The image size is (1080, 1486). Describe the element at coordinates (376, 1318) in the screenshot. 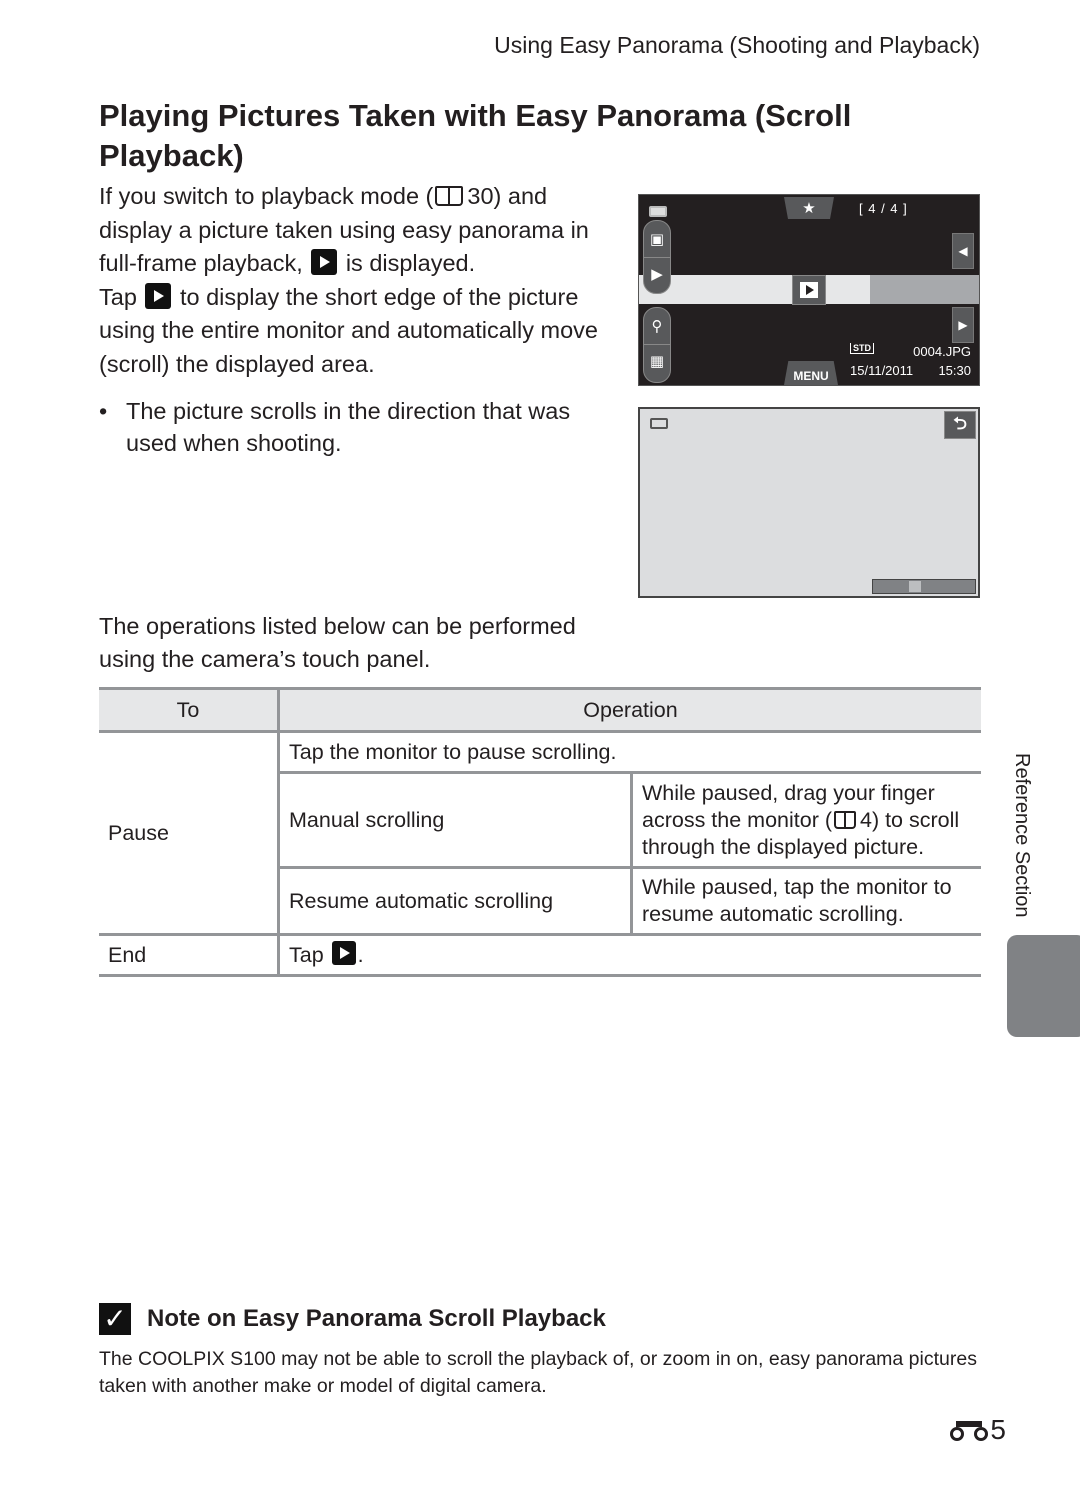

I see `note-title: Note on Easy Panorama Scroll Playback` at that location.